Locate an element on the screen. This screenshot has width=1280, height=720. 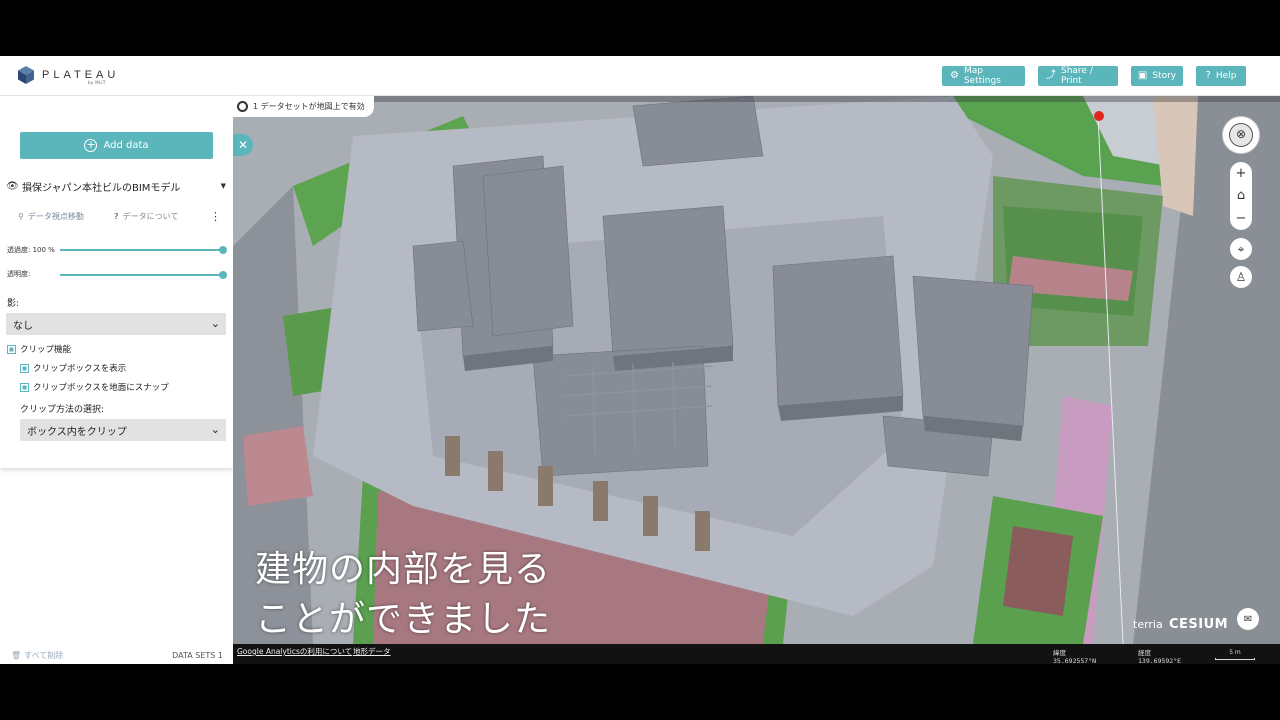
caret-down-icon: ▼ is located at coordinates (223, 186).